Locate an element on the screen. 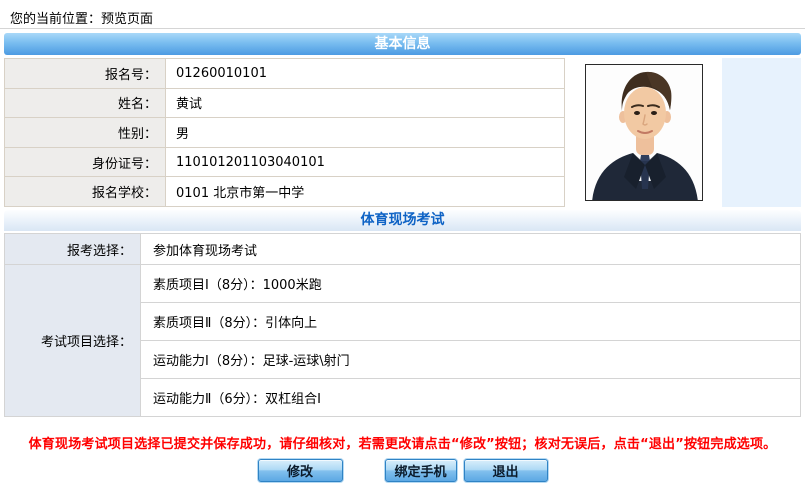  section-header-basic-info: 基本信息 is located at coordinates (402, 44).